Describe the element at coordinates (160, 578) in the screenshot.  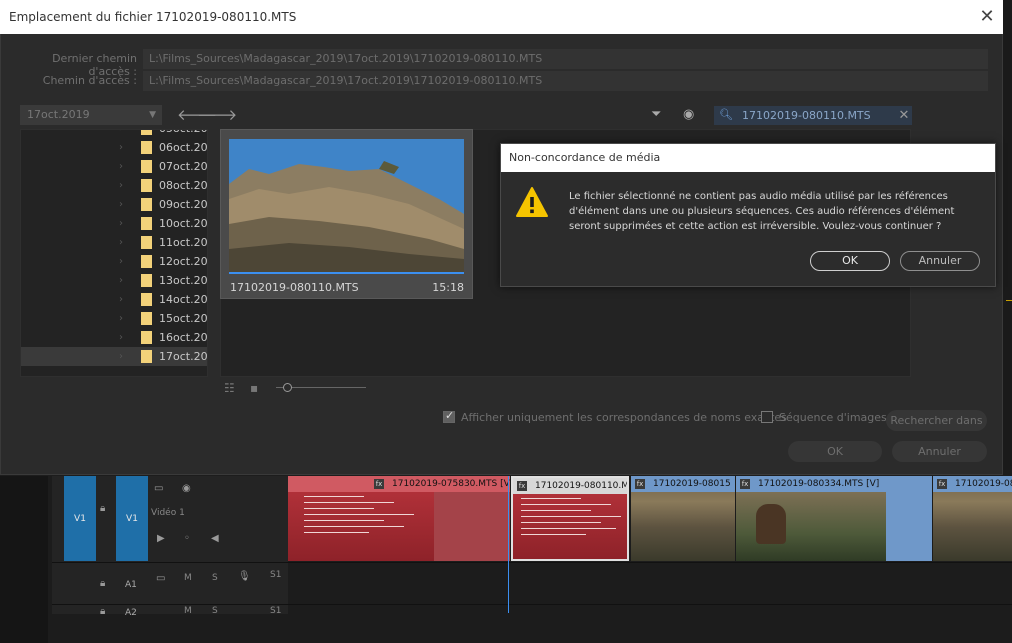
I see `sync-icon: ▭` at that location.